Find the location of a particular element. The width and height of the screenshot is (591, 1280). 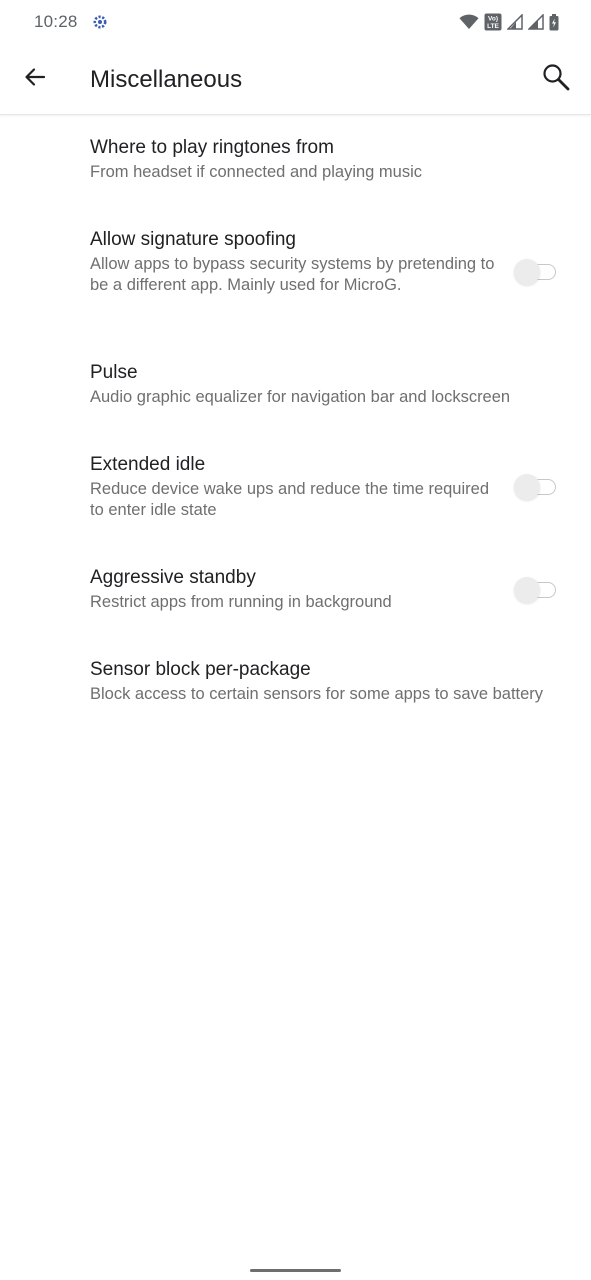

status-icons: Vo) LTE is located at coordinates (509, 22).